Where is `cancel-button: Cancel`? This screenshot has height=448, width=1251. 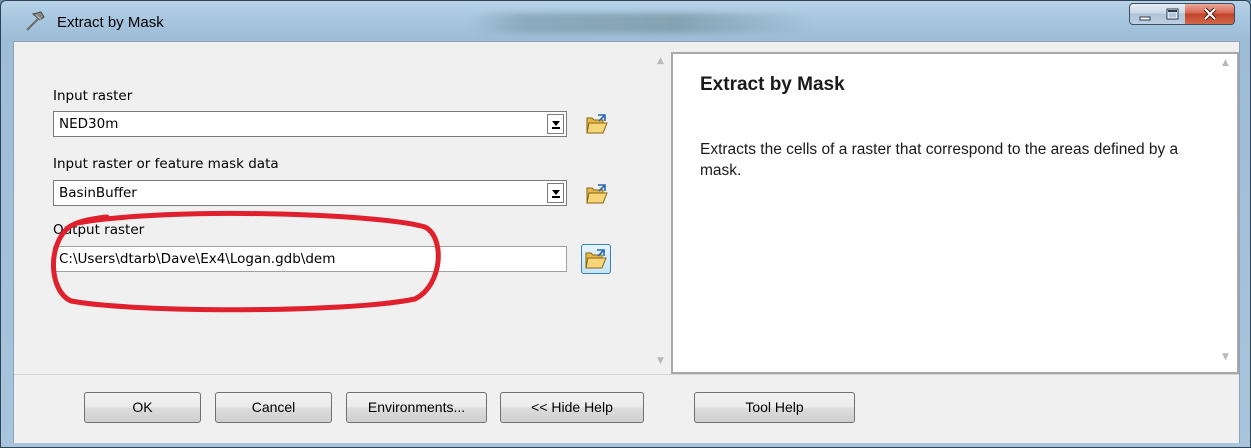
cancel-button: Cancel is located at coordinates (273, 407).